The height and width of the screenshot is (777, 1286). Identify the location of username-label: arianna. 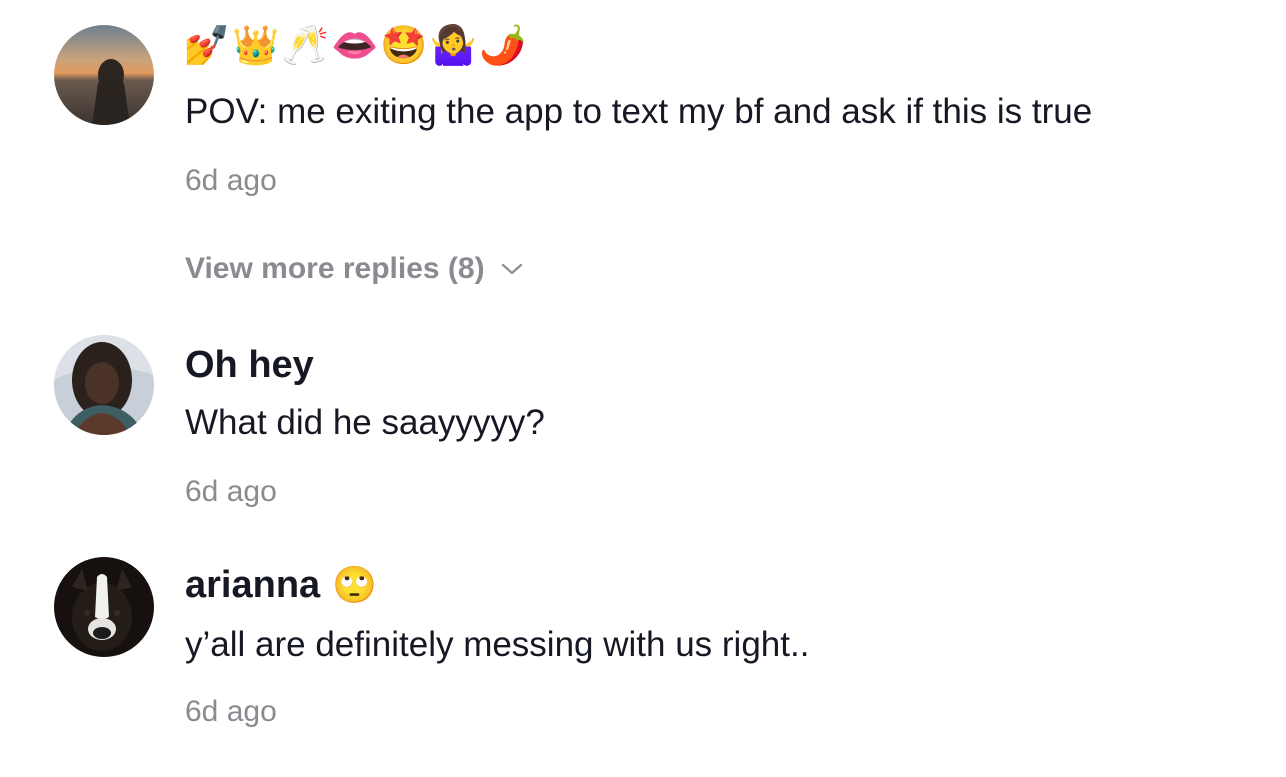
(253, 585).